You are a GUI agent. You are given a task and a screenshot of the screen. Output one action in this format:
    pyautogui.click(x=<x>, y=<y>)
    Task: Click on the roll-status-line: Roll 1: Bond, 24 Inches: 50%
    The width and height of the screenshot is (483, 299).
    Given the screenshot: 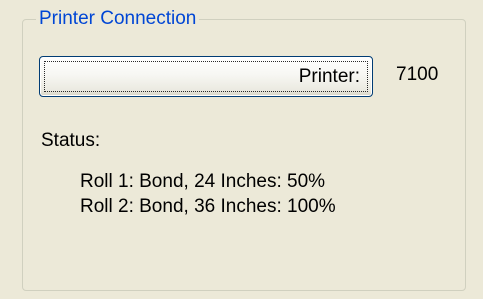 What is the action you would take?
    pyautogui.click(x=203, y=181)
    